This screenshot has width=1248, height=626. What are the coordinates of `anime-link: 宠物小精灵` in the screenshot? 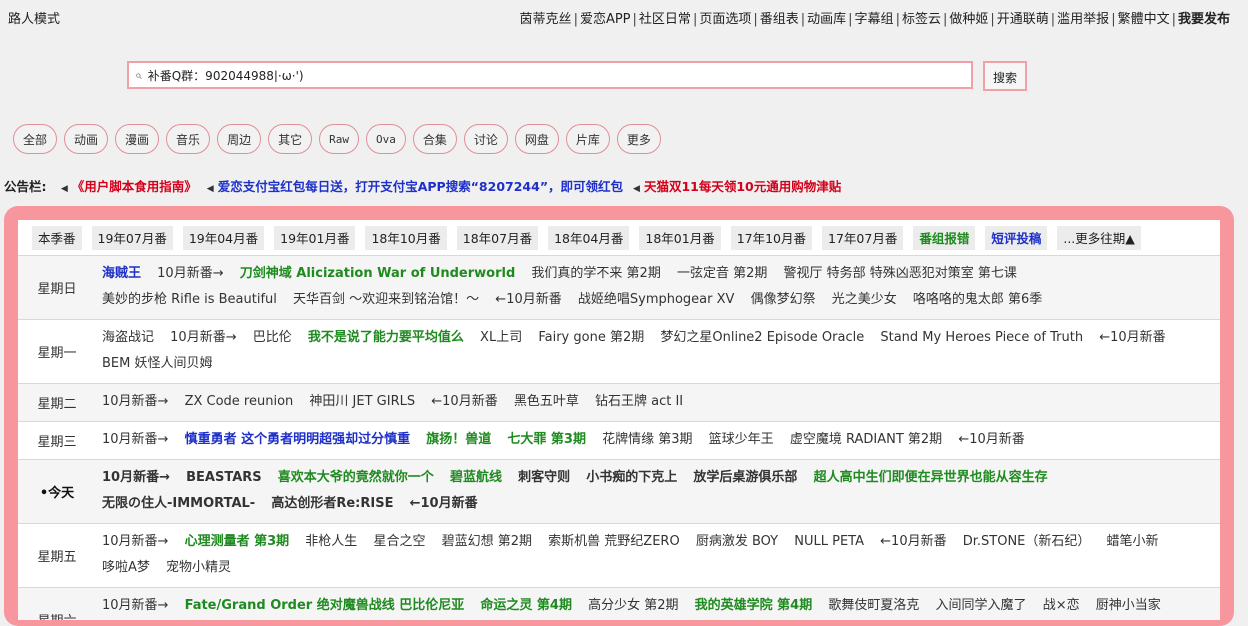 It's located at (198, 567).